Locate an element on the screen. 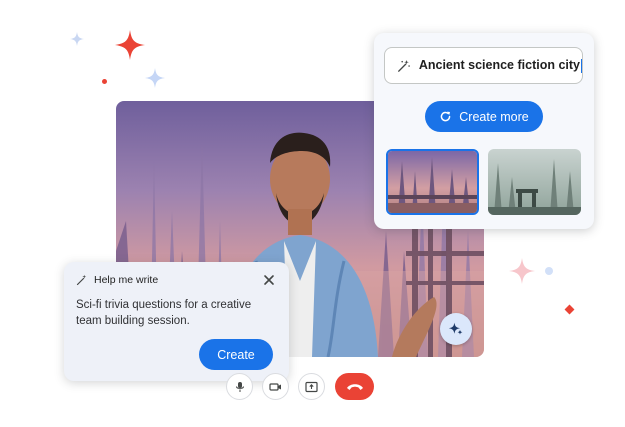  hang-up-button is located at coordinates (354, 386).